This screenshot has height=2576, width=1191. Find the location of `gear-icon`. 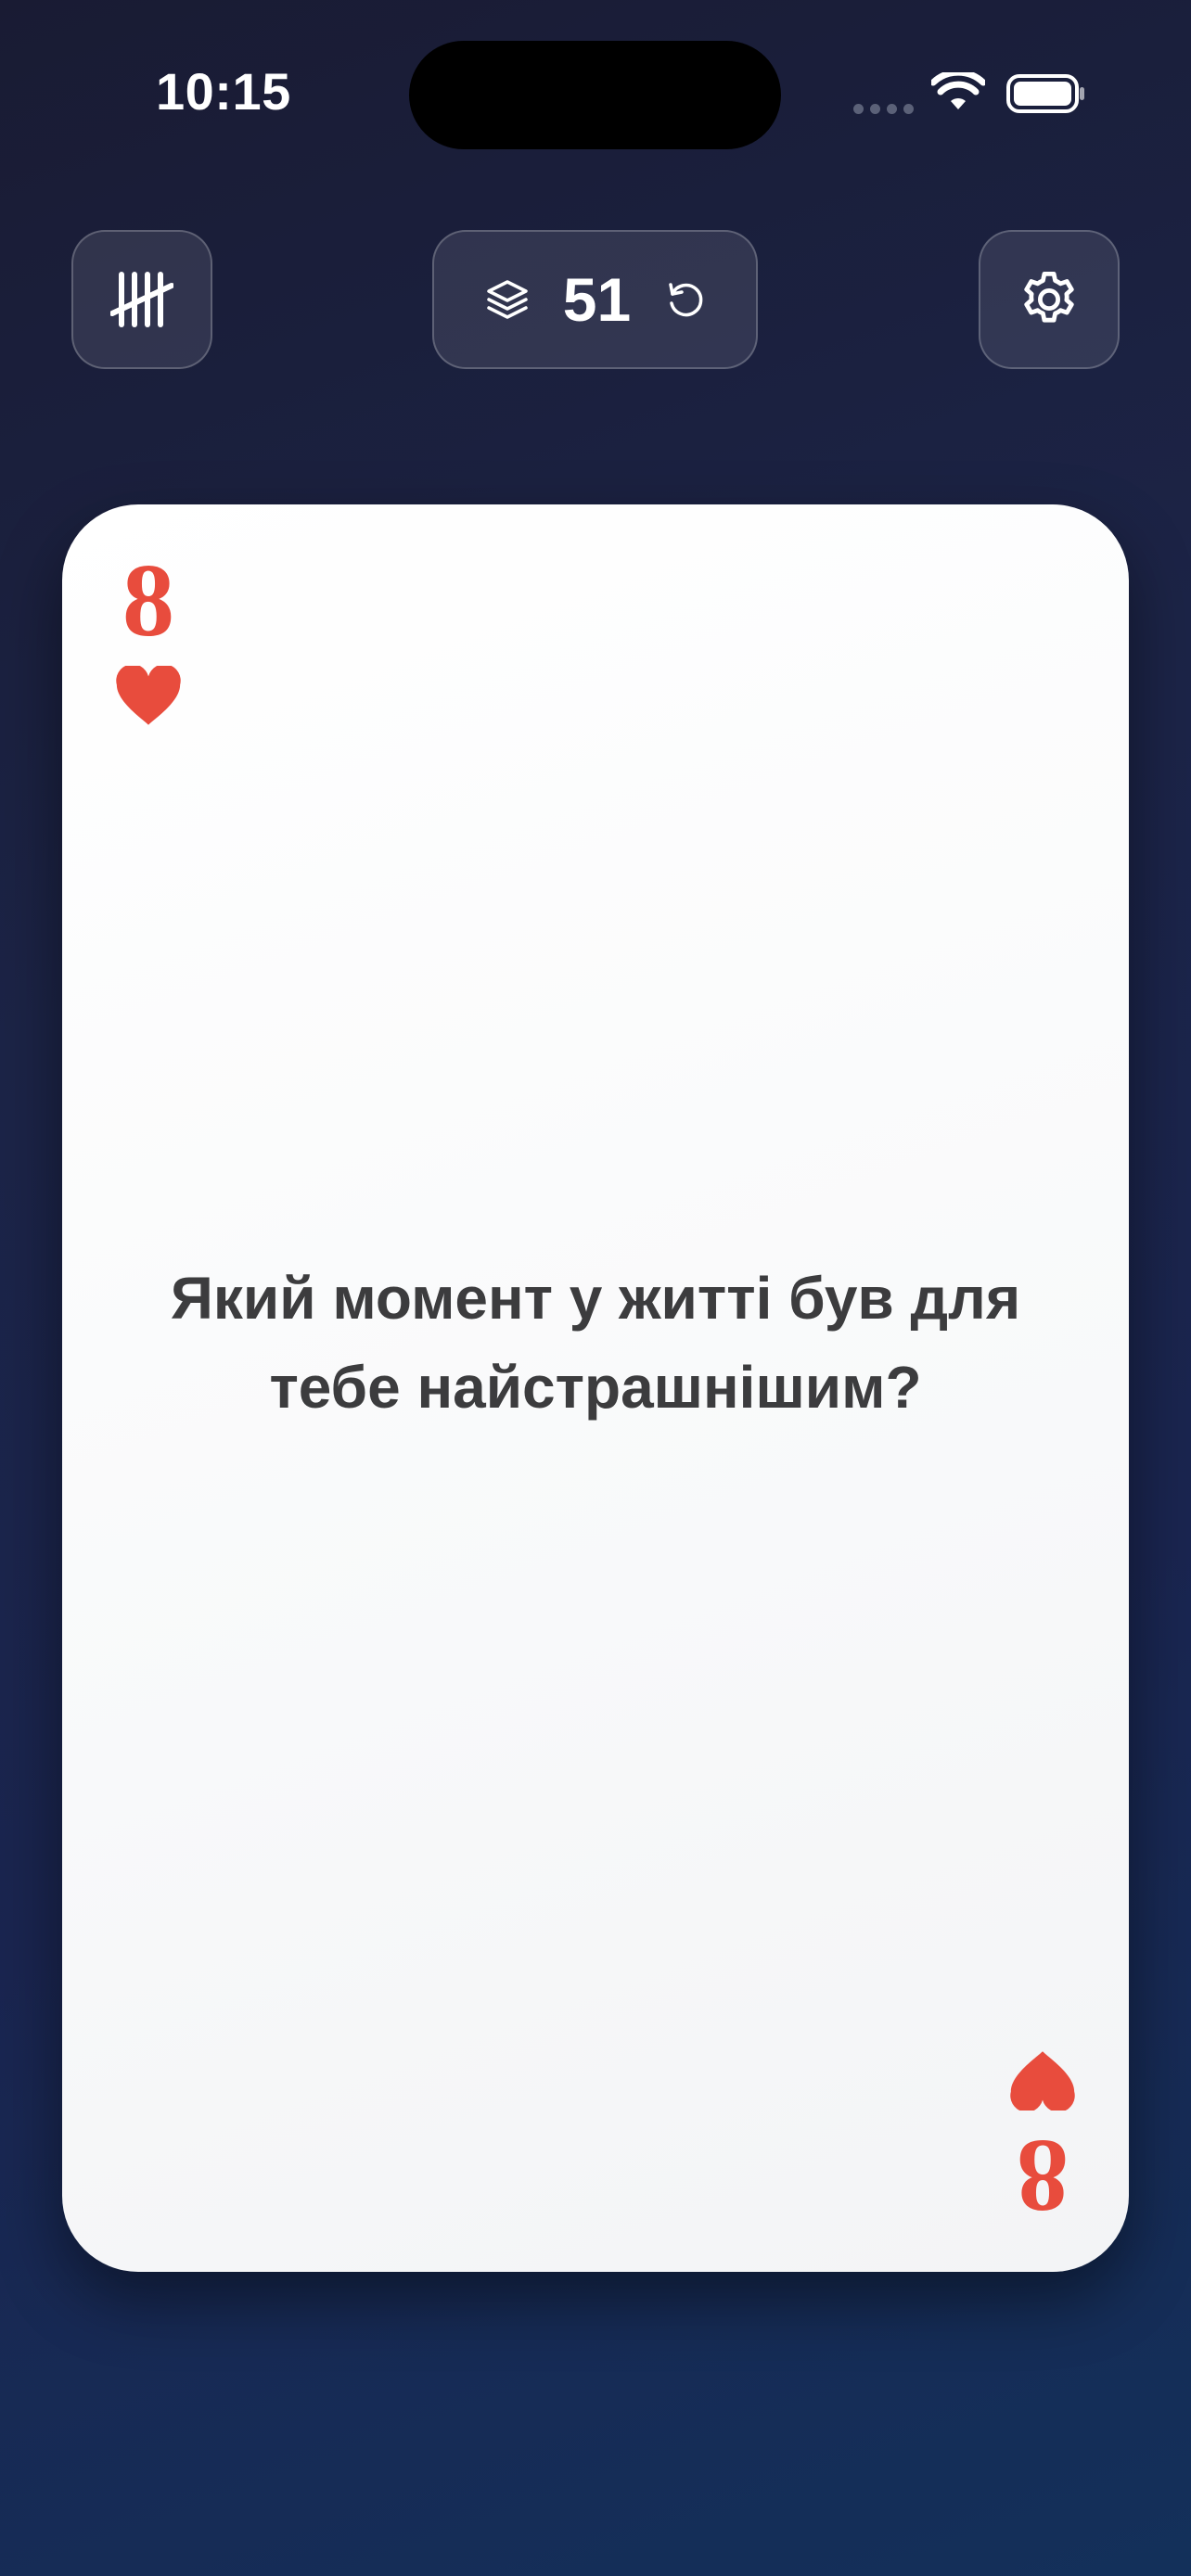

gear-icon is located at coordinates (1049, 297).